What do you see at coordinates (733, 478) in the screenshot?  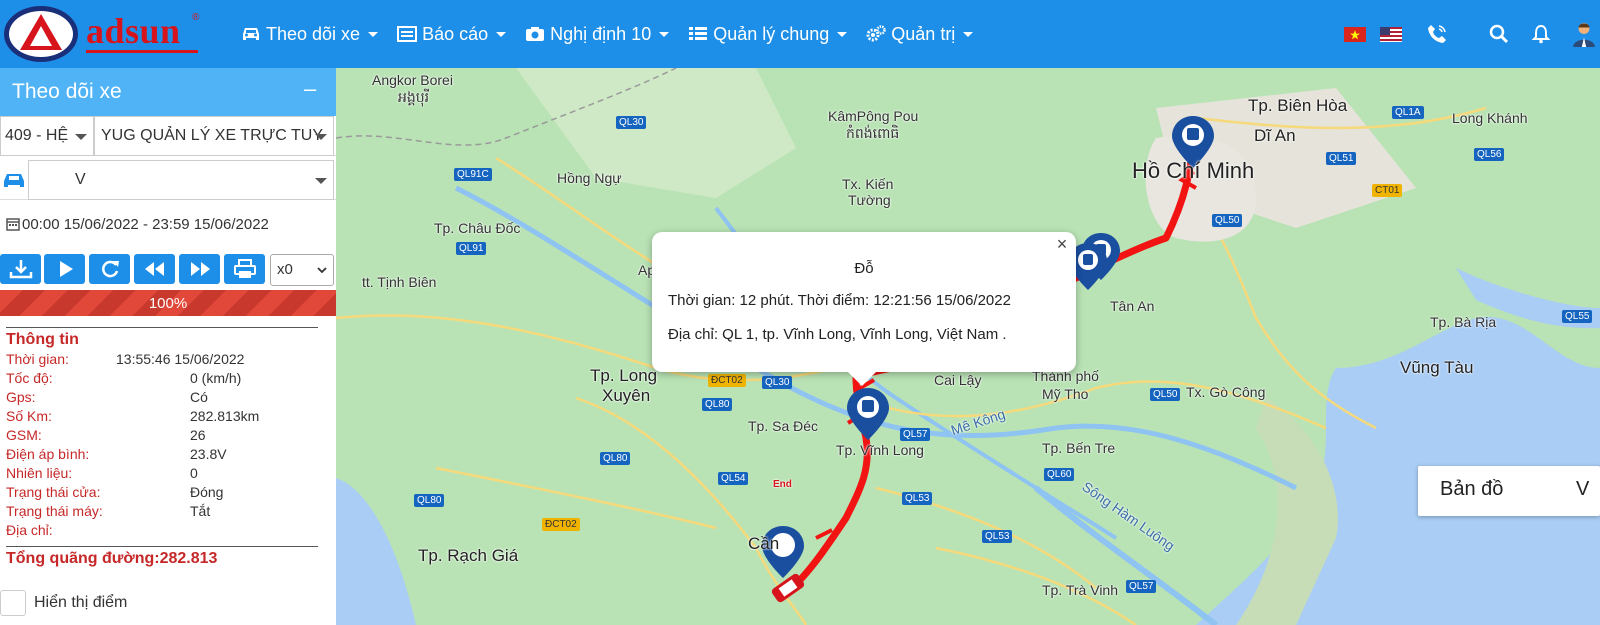 I see `road-label: QL54` at bounding box center [733, 478].